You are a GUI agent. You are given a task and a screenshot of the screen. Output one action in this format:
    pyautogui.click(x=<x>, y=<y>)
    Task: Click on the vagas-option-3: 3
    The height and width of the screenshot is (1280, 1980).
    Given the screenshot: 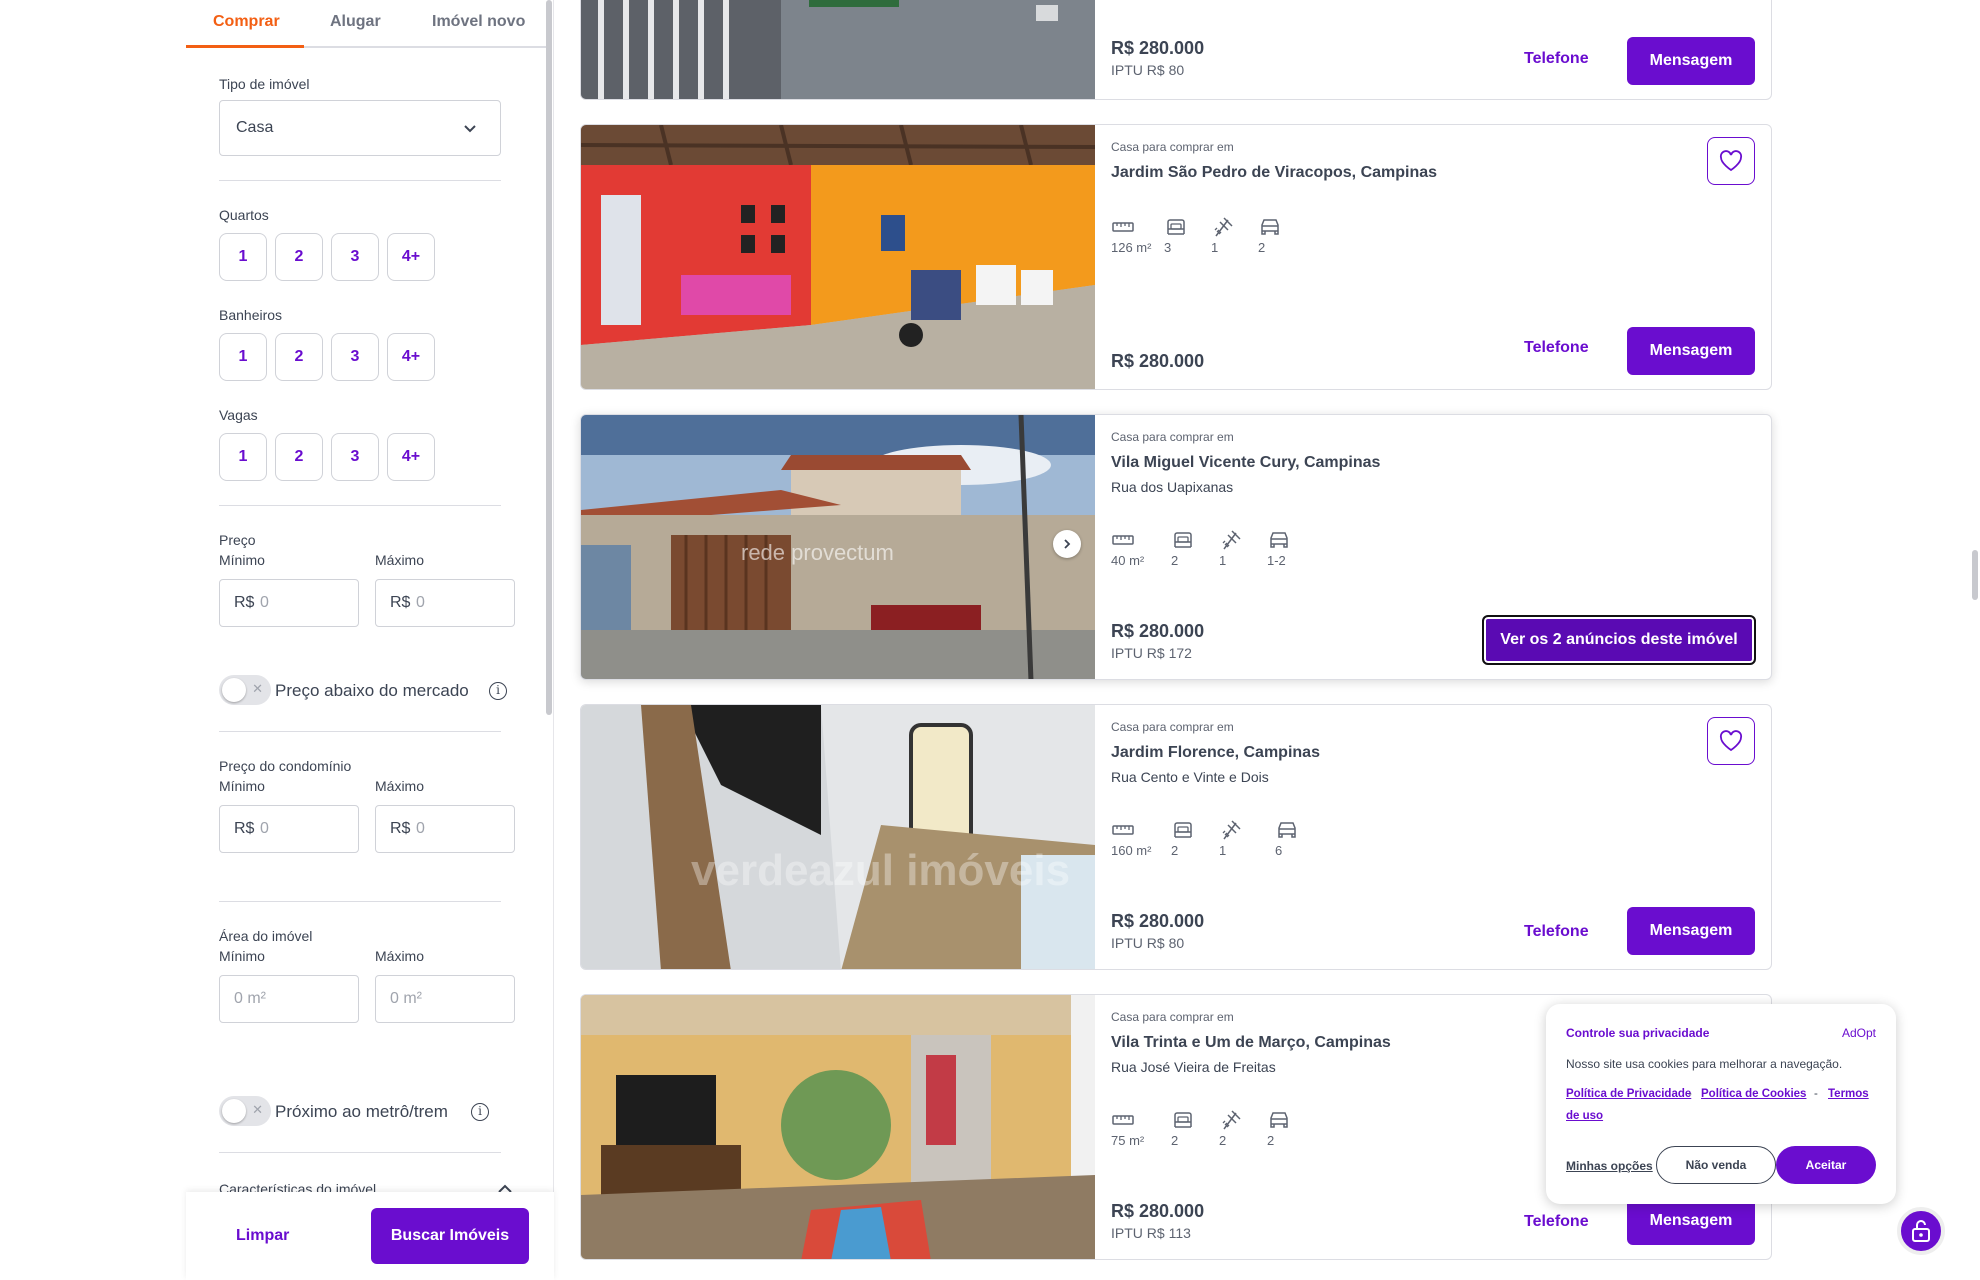 What is the action you would take?
    pyautogui.click(x=355, y=457)
    